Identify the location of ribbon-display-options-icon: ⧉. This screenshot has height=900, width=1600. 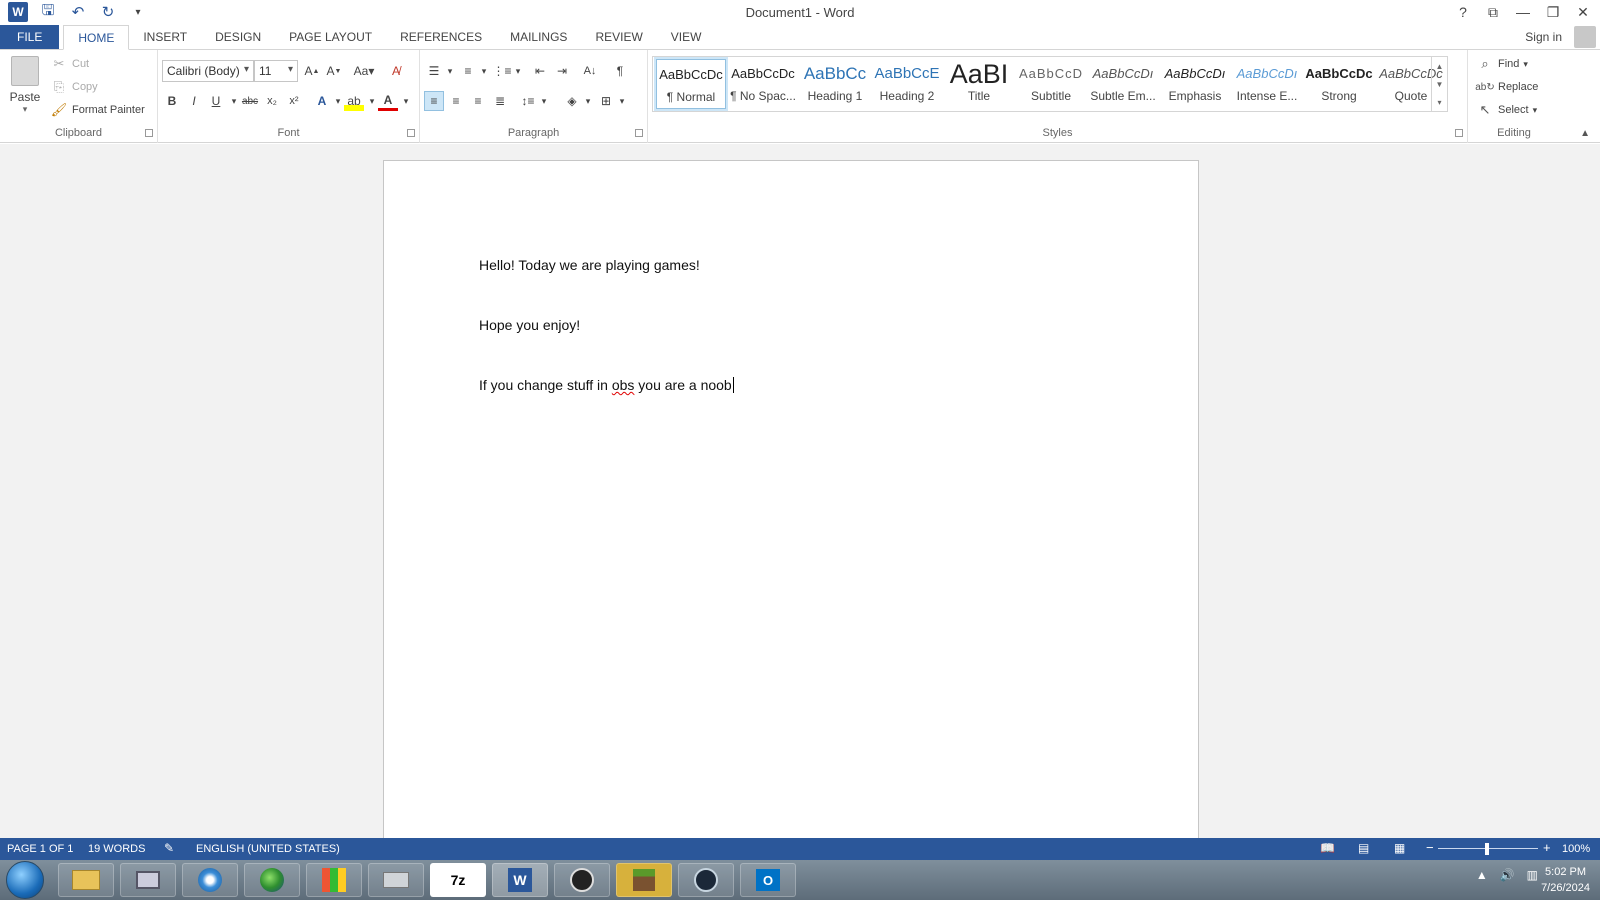
(1493, 12).